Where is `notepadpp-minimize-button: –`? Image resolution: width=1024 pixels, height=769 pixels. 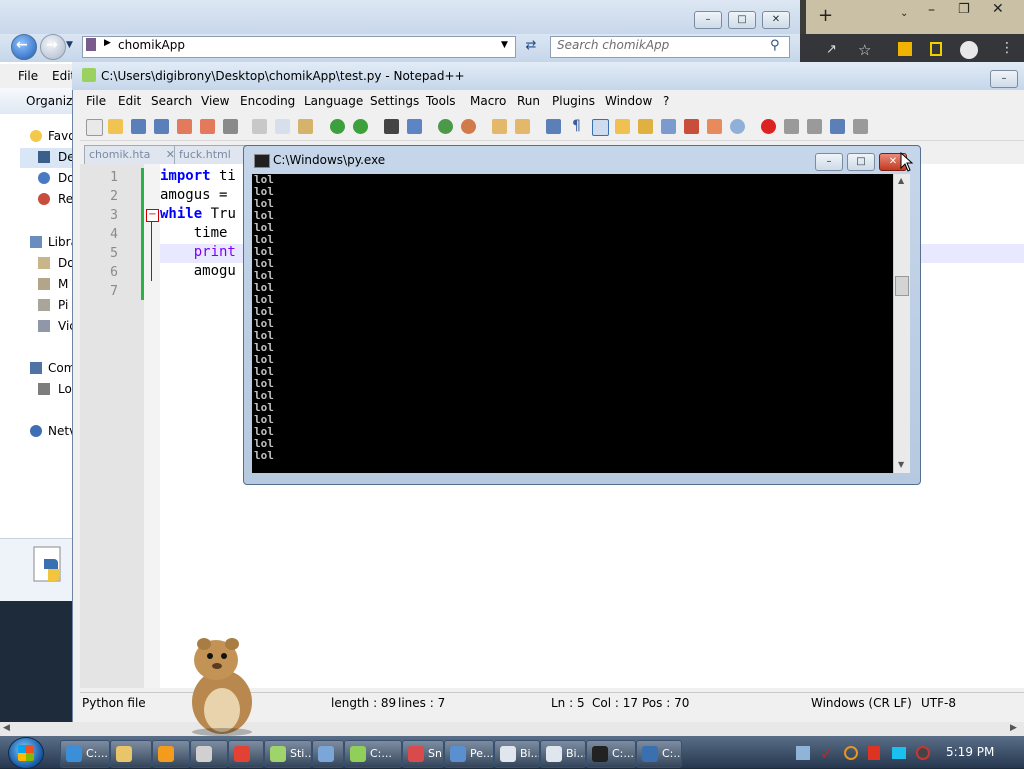
notepadpp-minimize-button: – is located at coordinates (1004, 79).